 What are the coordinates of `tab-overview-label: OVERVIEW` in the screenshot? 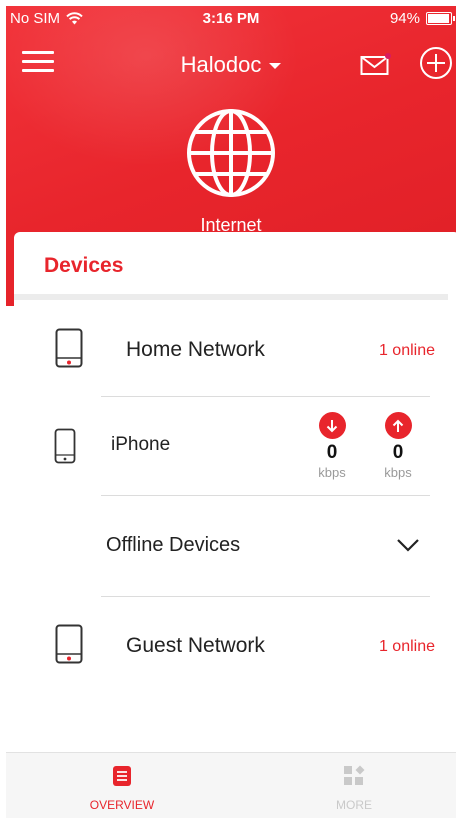 It's located at (122, 805).